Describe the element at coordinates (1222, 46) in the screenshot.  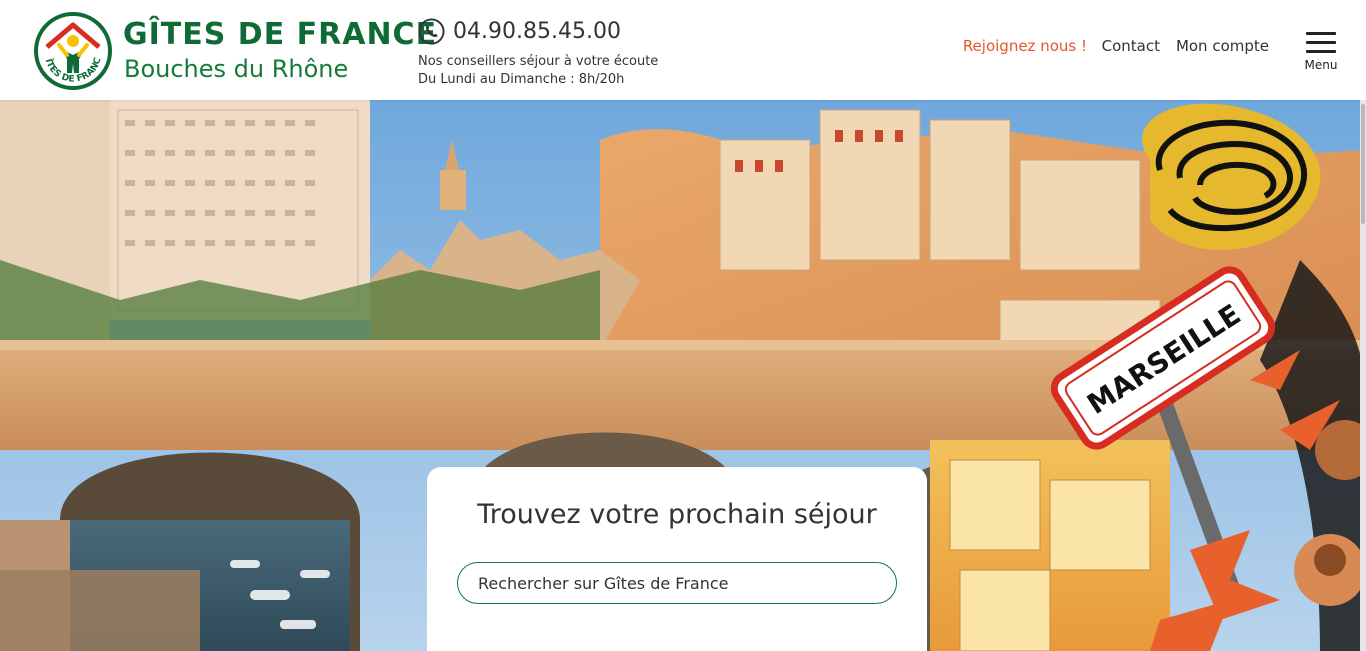
I see `my-account-link: Mon compte` at that location.